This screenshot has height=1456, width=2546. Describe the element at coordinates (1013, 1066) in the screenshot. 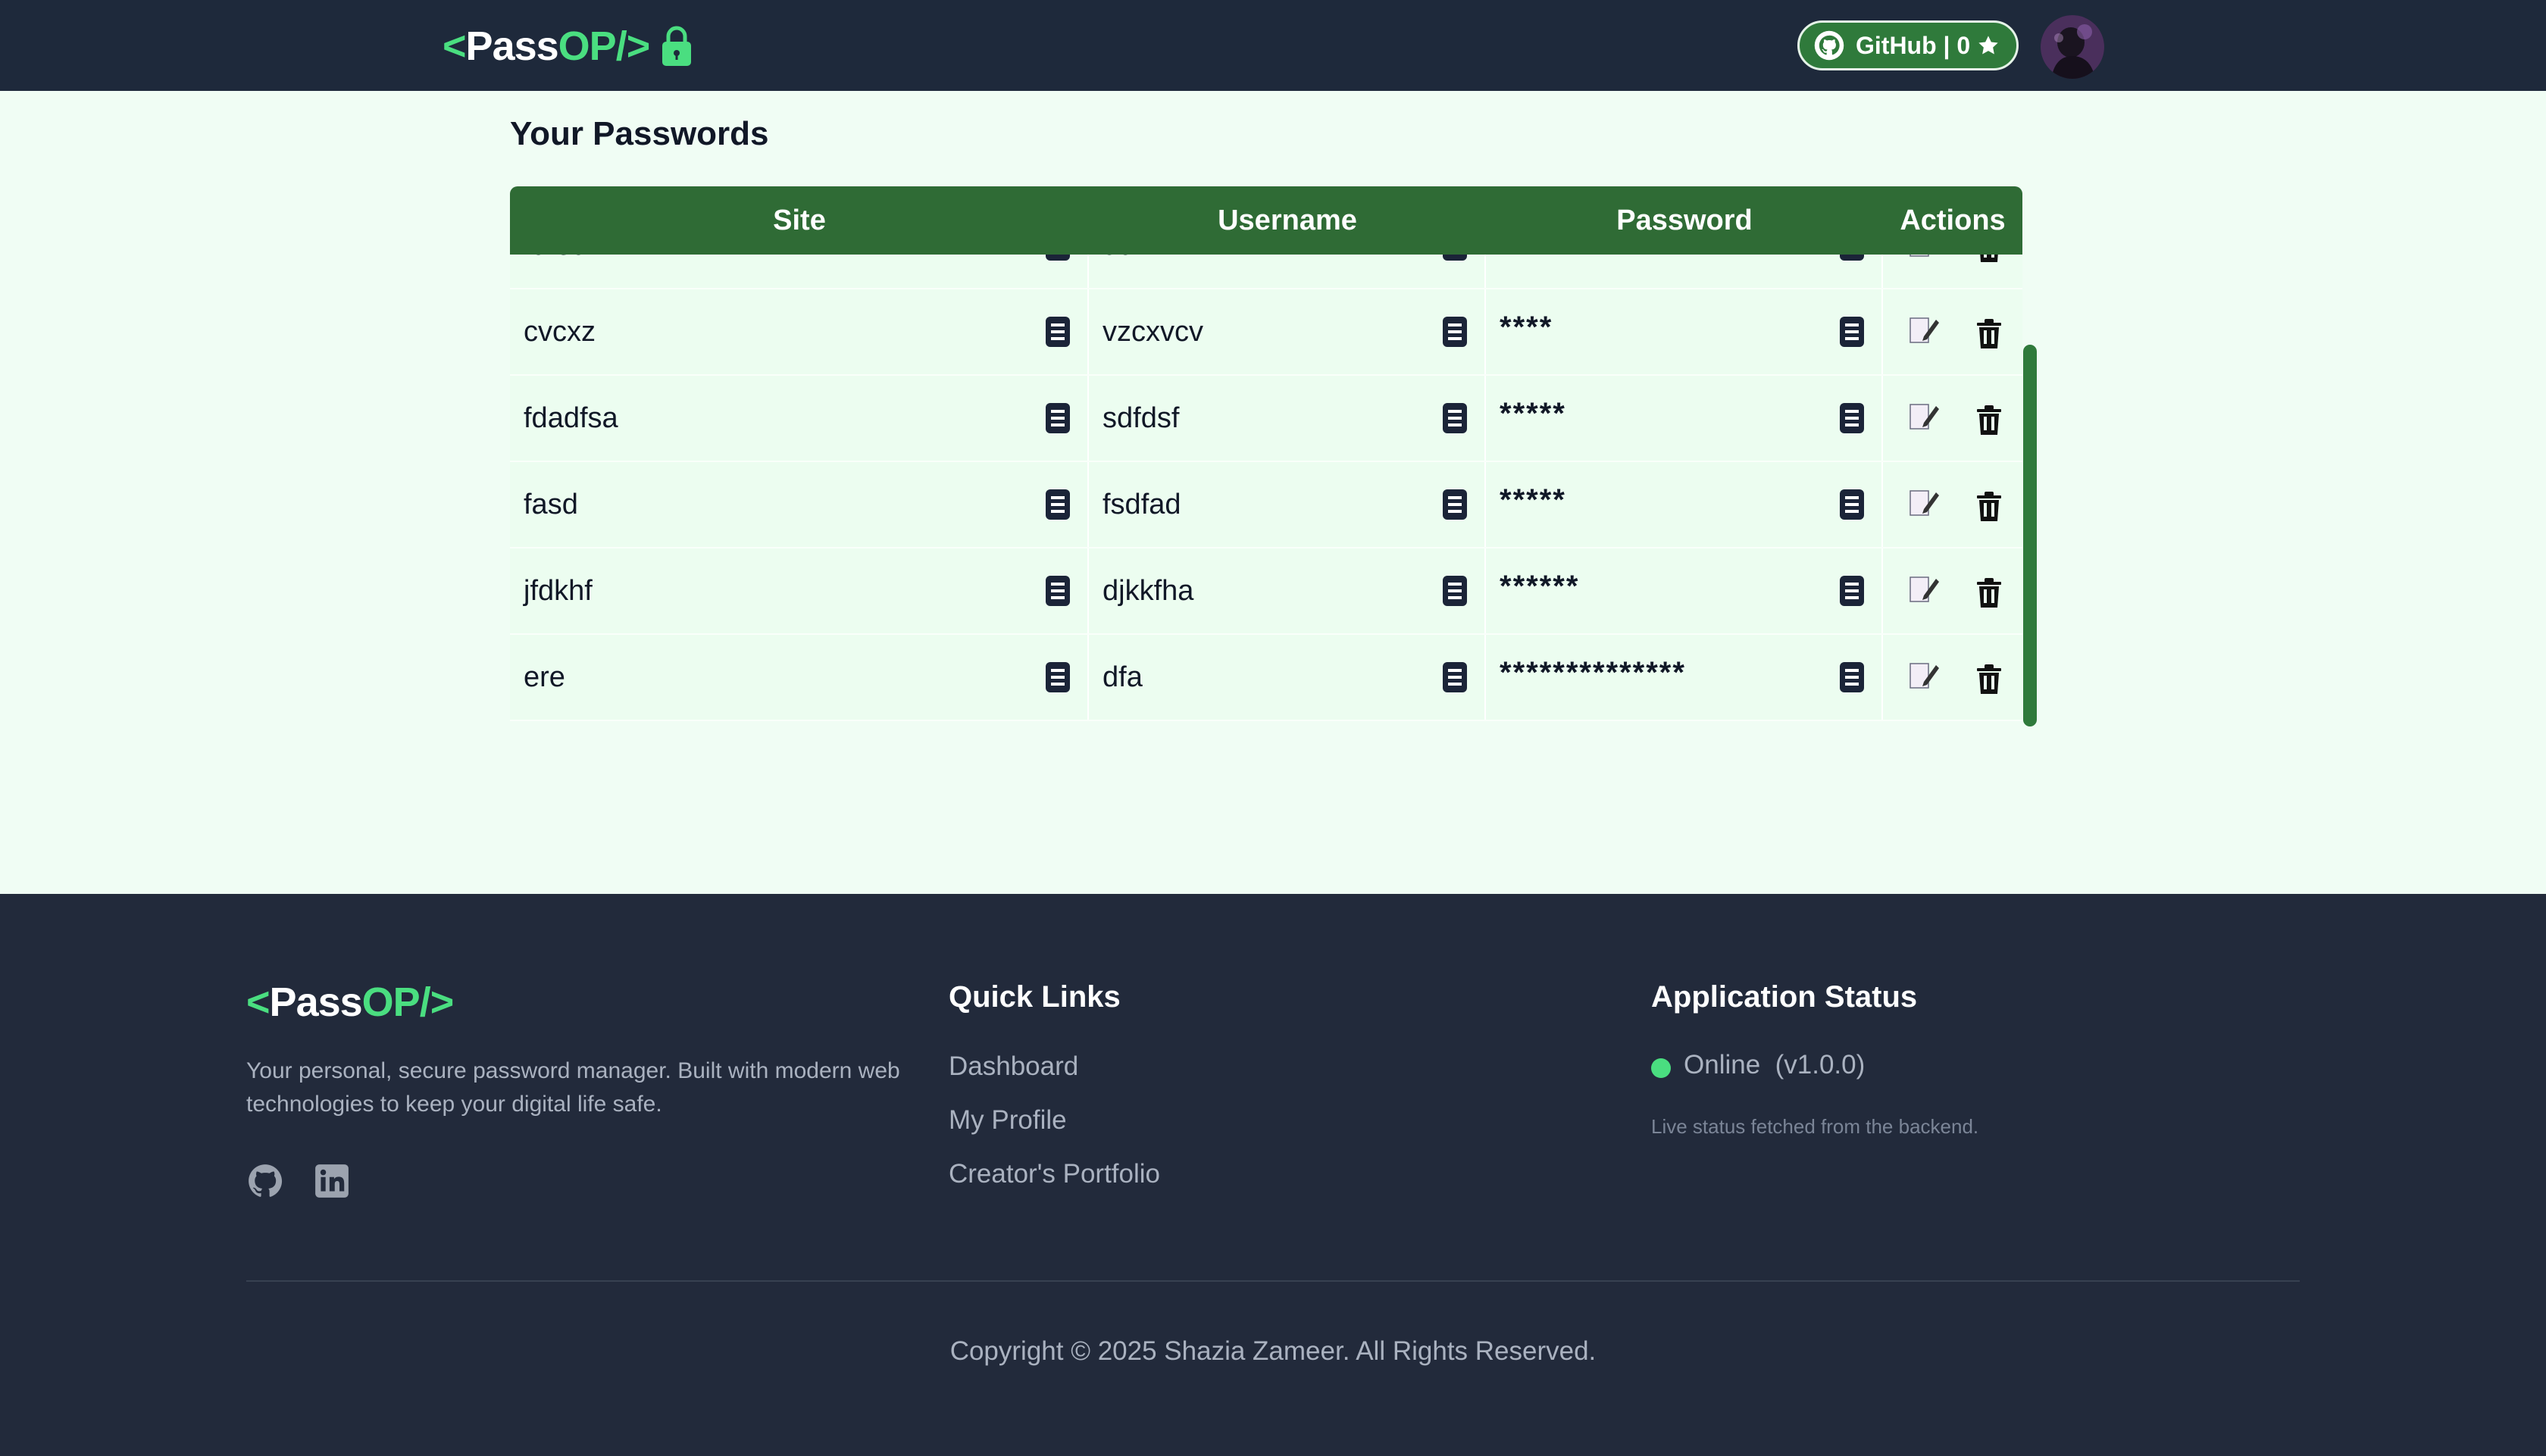

I see `footer-link-dashboard: Dashboard` at that location.